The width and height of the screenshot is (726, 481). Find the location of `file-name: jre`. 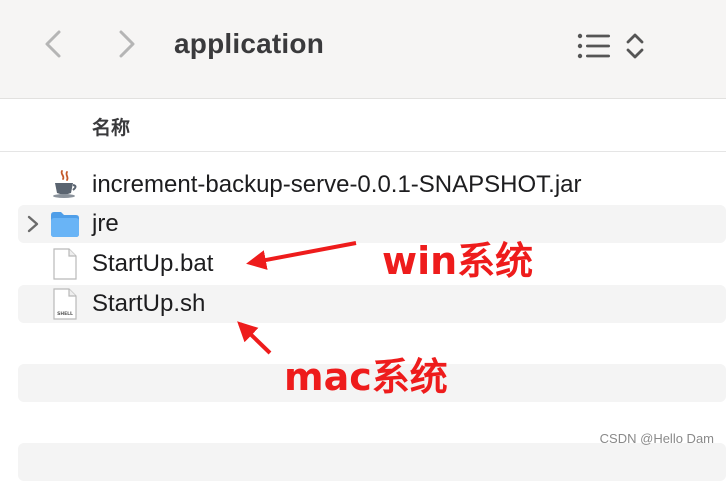

file-name: jre is located at coordinates (105, 223).